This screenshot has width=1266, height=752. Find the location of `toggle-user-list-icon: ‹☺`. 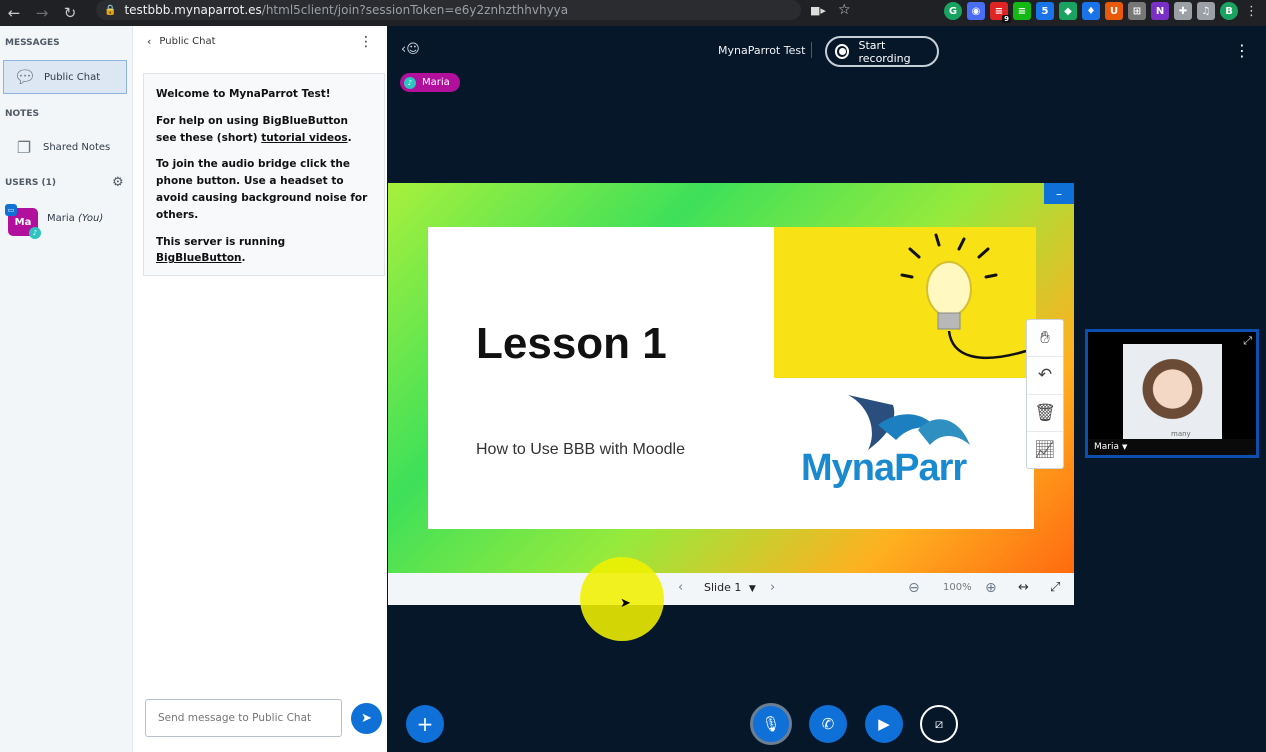

toggle-user-list-icon: ‹☺ is located at coordinates (410, 49).